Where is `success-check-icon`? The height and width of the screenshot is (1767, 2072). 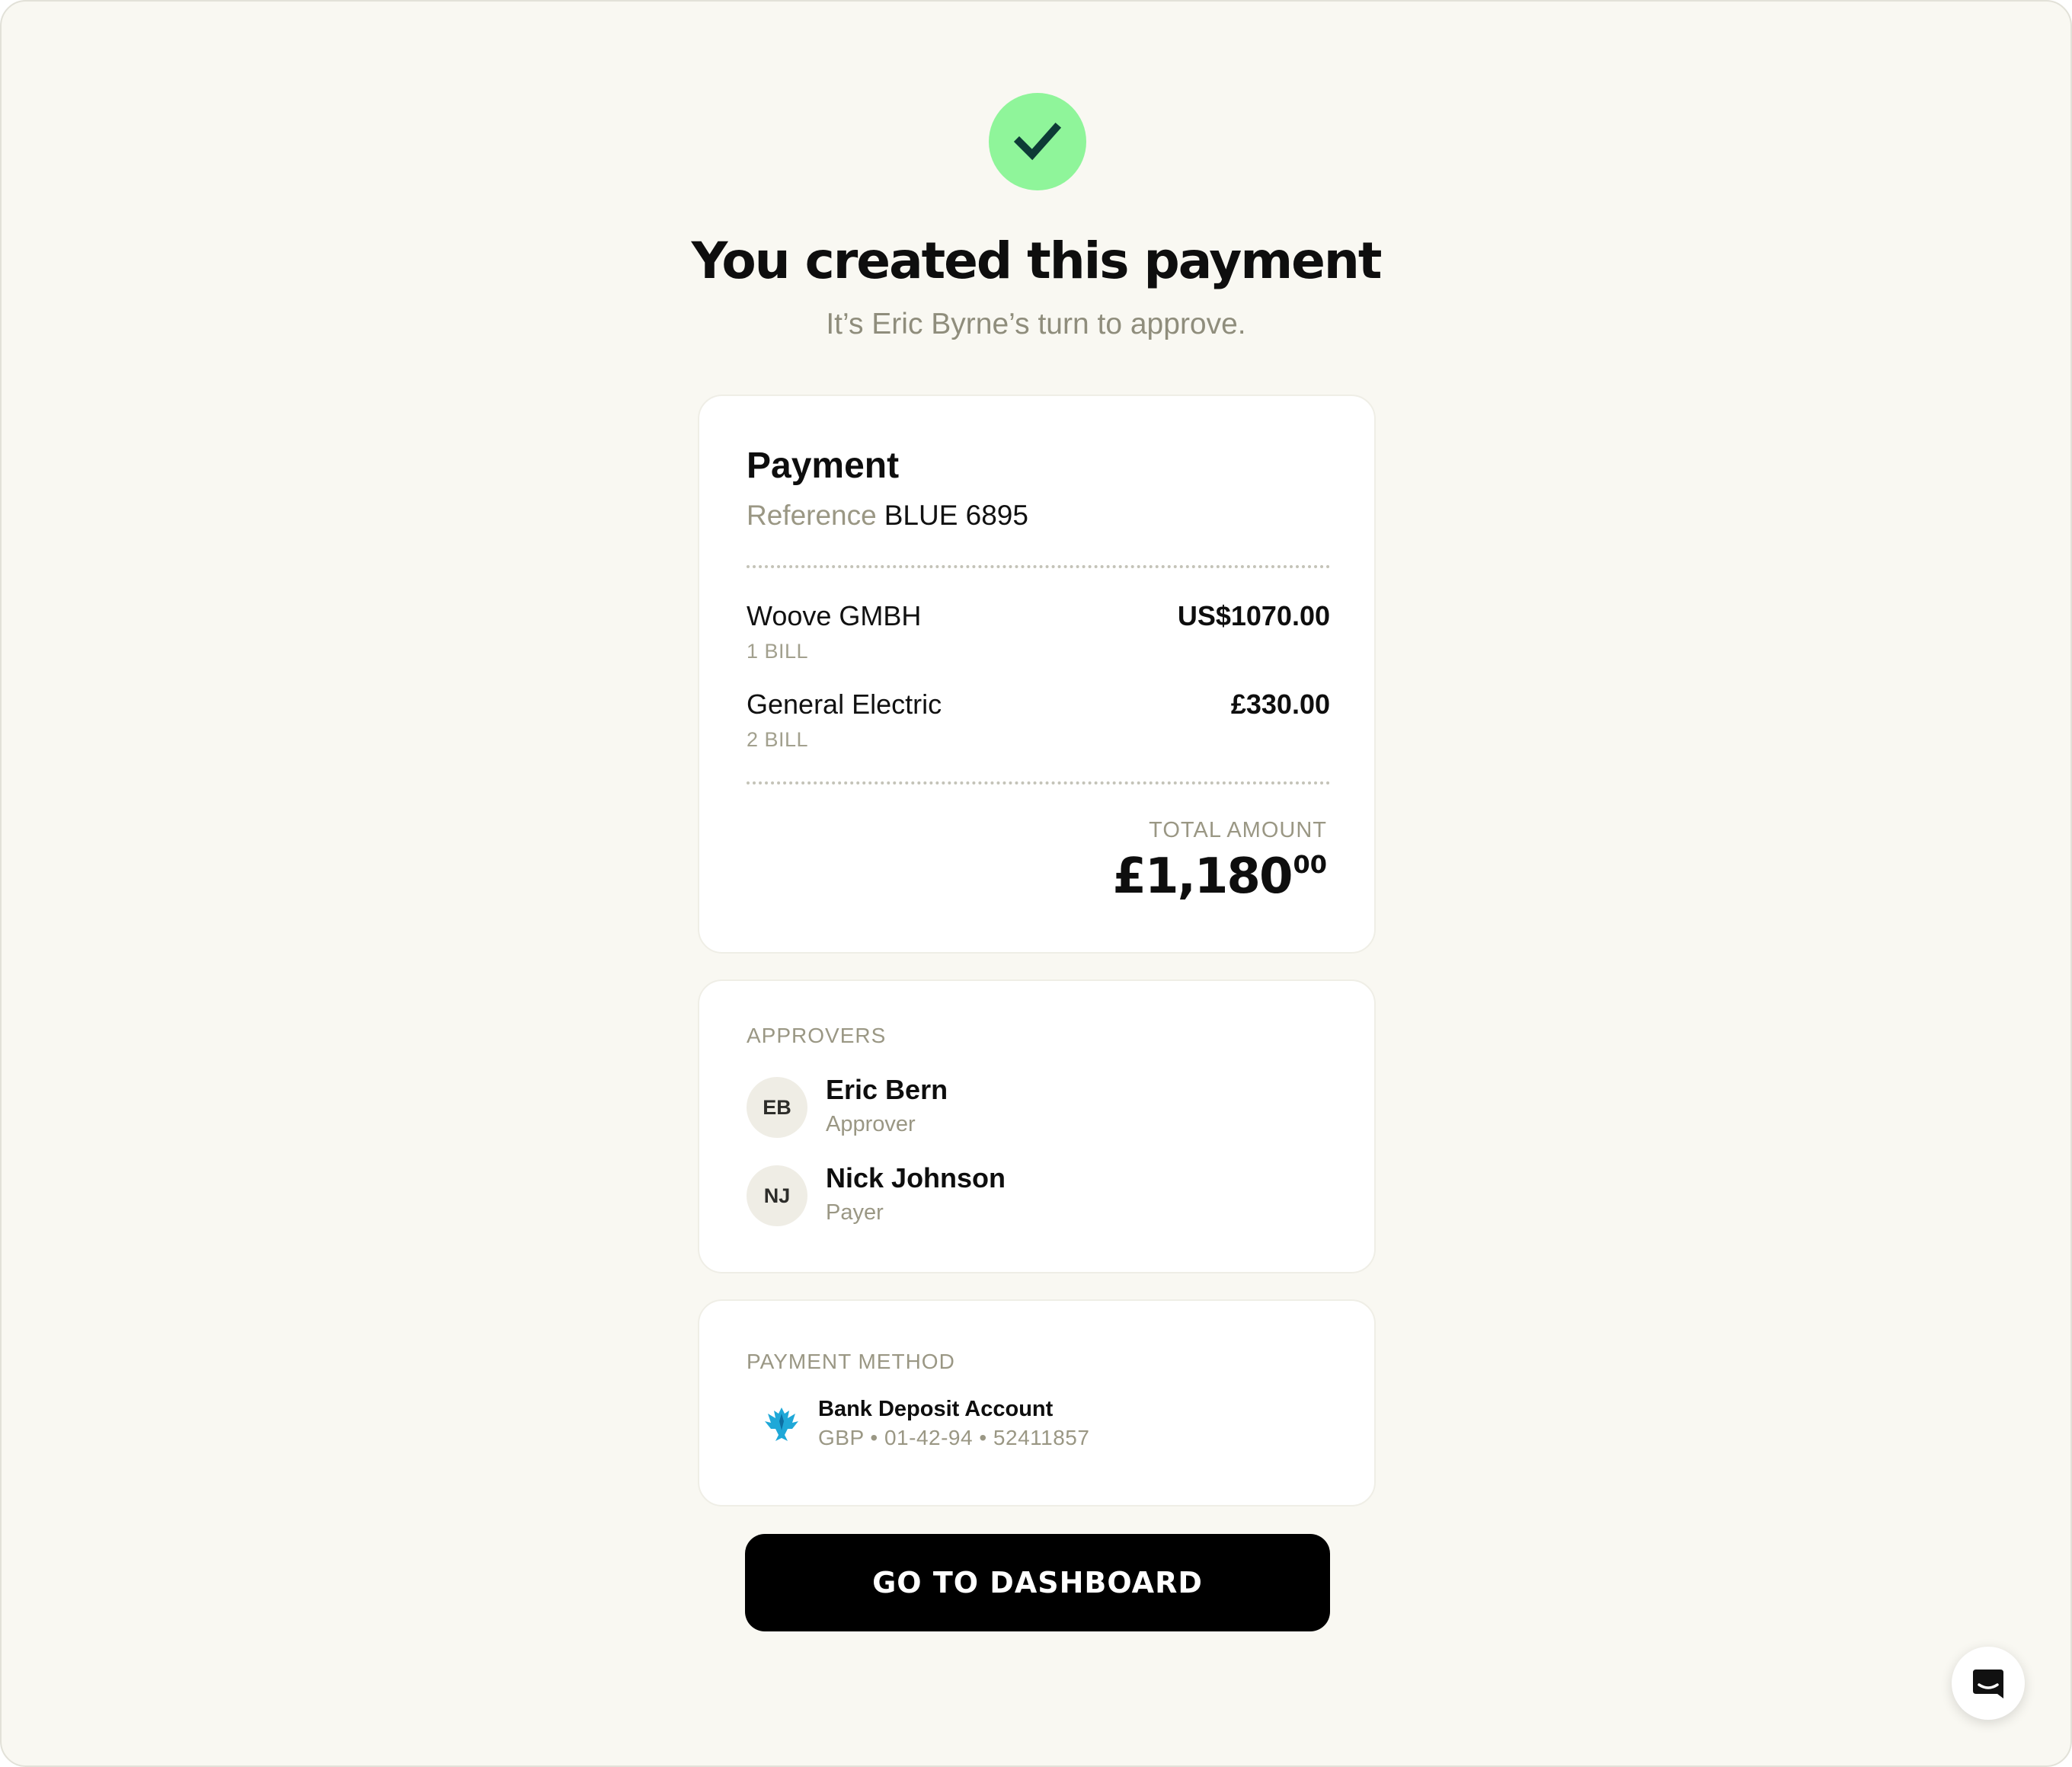 success-check-icon is located at coordinates (1037, 141).